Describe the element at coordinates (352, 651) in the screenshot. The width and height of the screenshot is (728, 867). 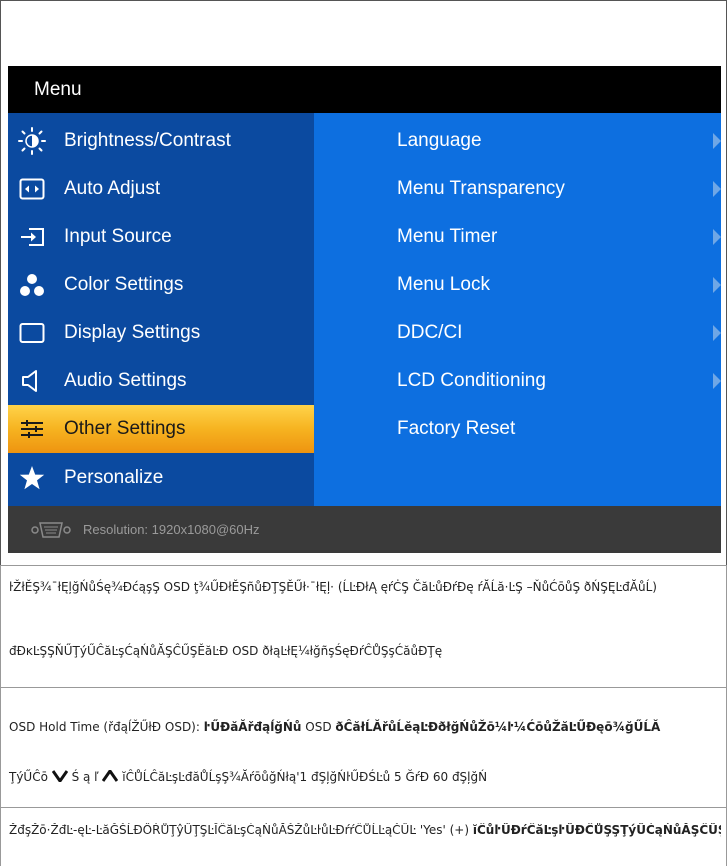
I see `doc-text: ðłąĿłĘ¼łğñşŚęĐŕĈŮŞşĆăůĐŢę` at that location.